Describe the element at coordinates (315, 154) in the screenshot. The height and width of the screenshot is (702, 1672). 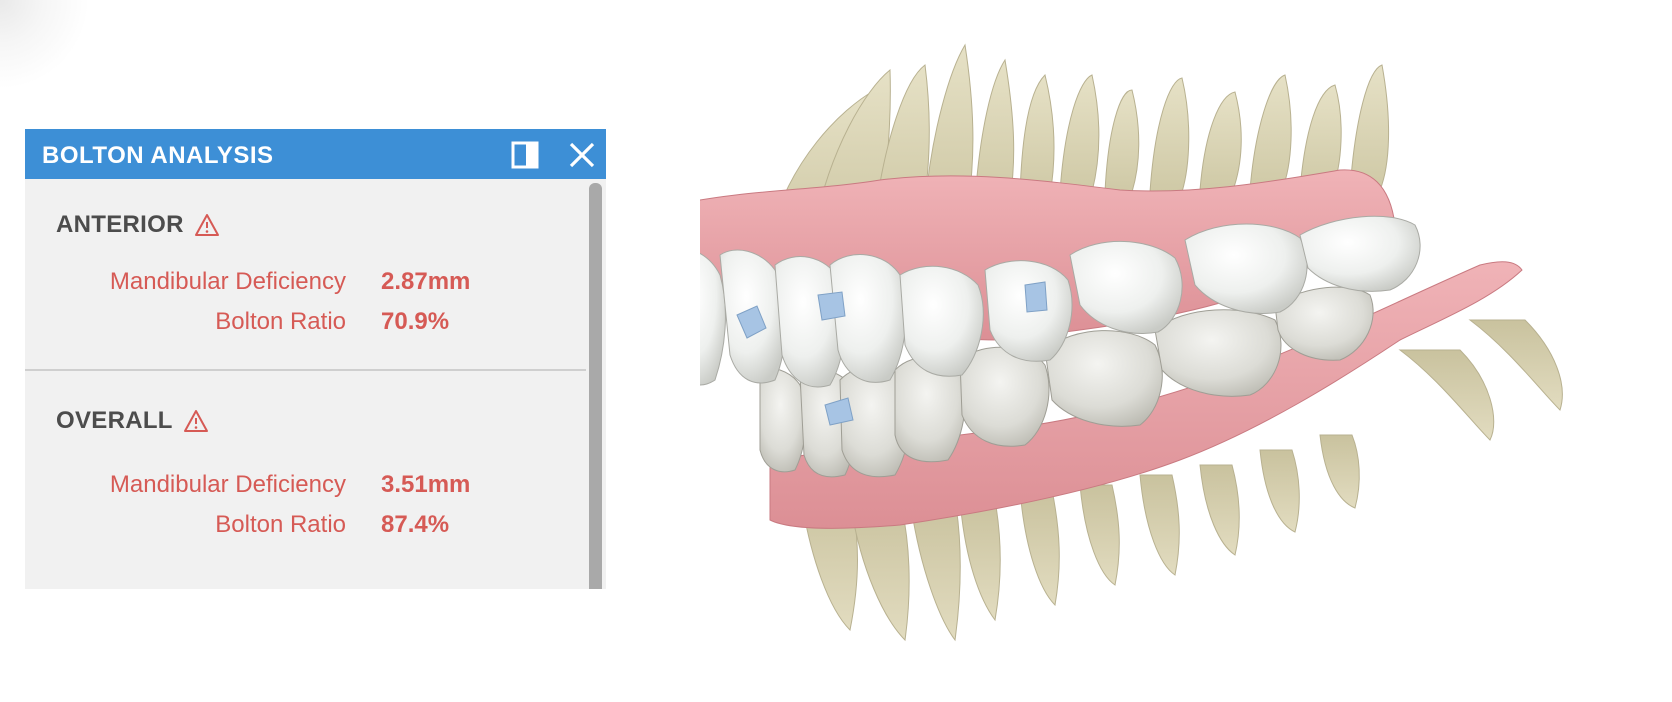
I see `panel-header: BOLTON ANALYSIS` at that location.